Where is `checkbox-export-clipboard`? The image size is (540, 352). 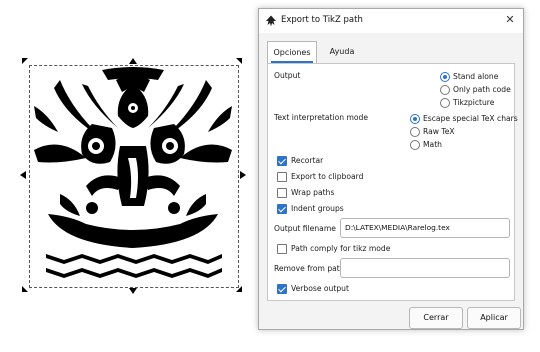
checkbox-export-clipboard is located at coordinates (282, 177).